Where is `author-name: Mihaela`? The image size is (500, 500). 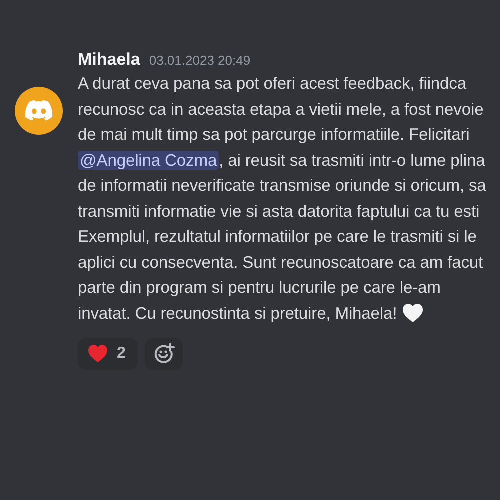 author-name: Mihaela is located at coordinates (109, 60).